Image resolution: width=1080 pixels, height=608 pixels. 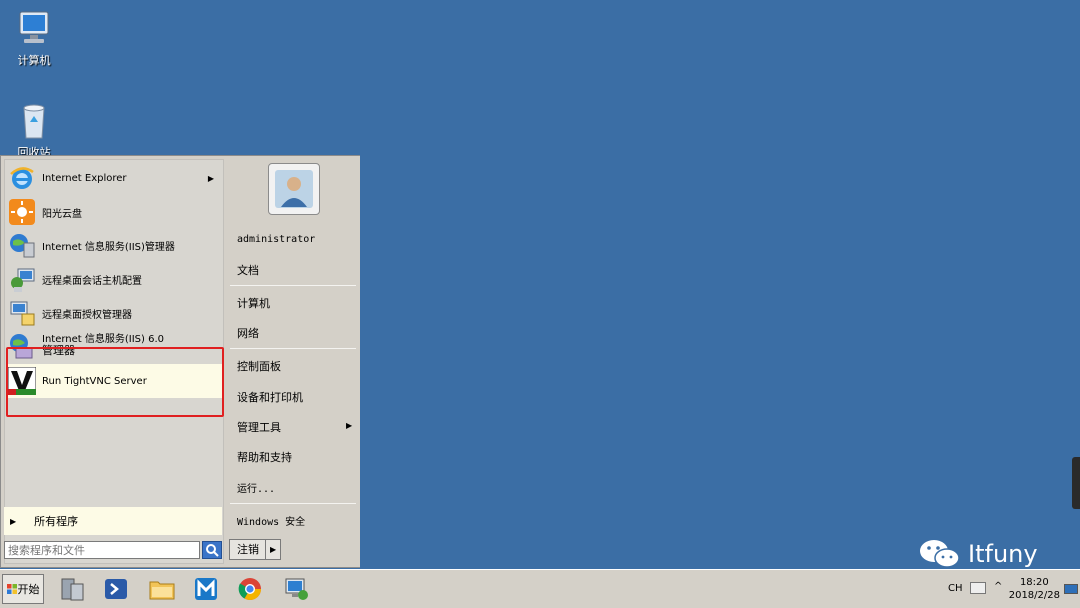 What do you see at coordinates (62, 214) in the screenshot?
I see `program-label: 阳光云盘` at bounding box center [62, 214].